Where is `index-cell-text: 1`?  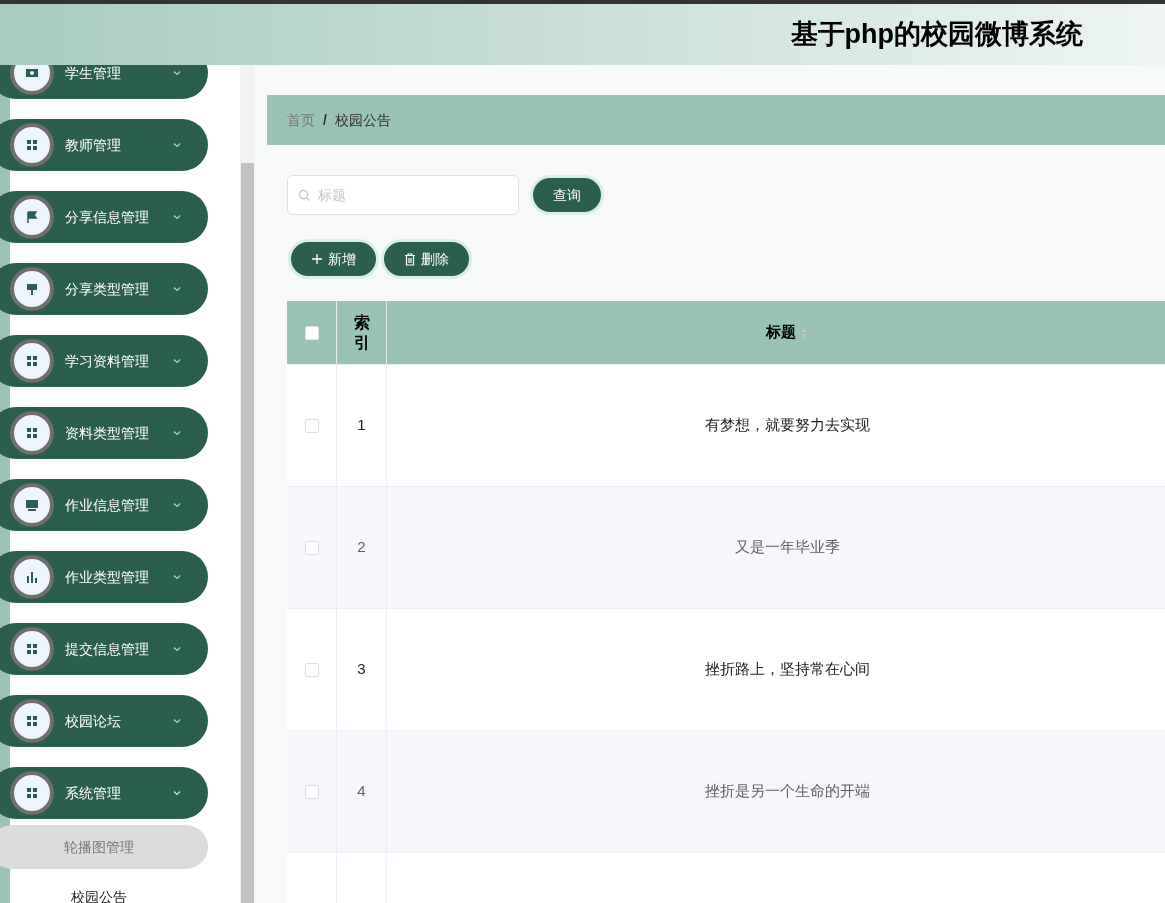 index-cell-text: 1 is located at coordinates (361, 425).